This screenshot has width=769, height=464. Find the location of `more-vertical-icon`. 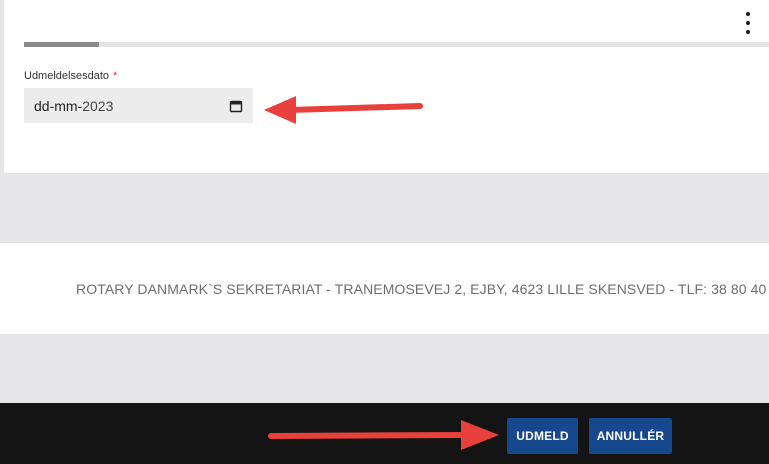

more-vertical-icon is located at coordinates (748, 23).